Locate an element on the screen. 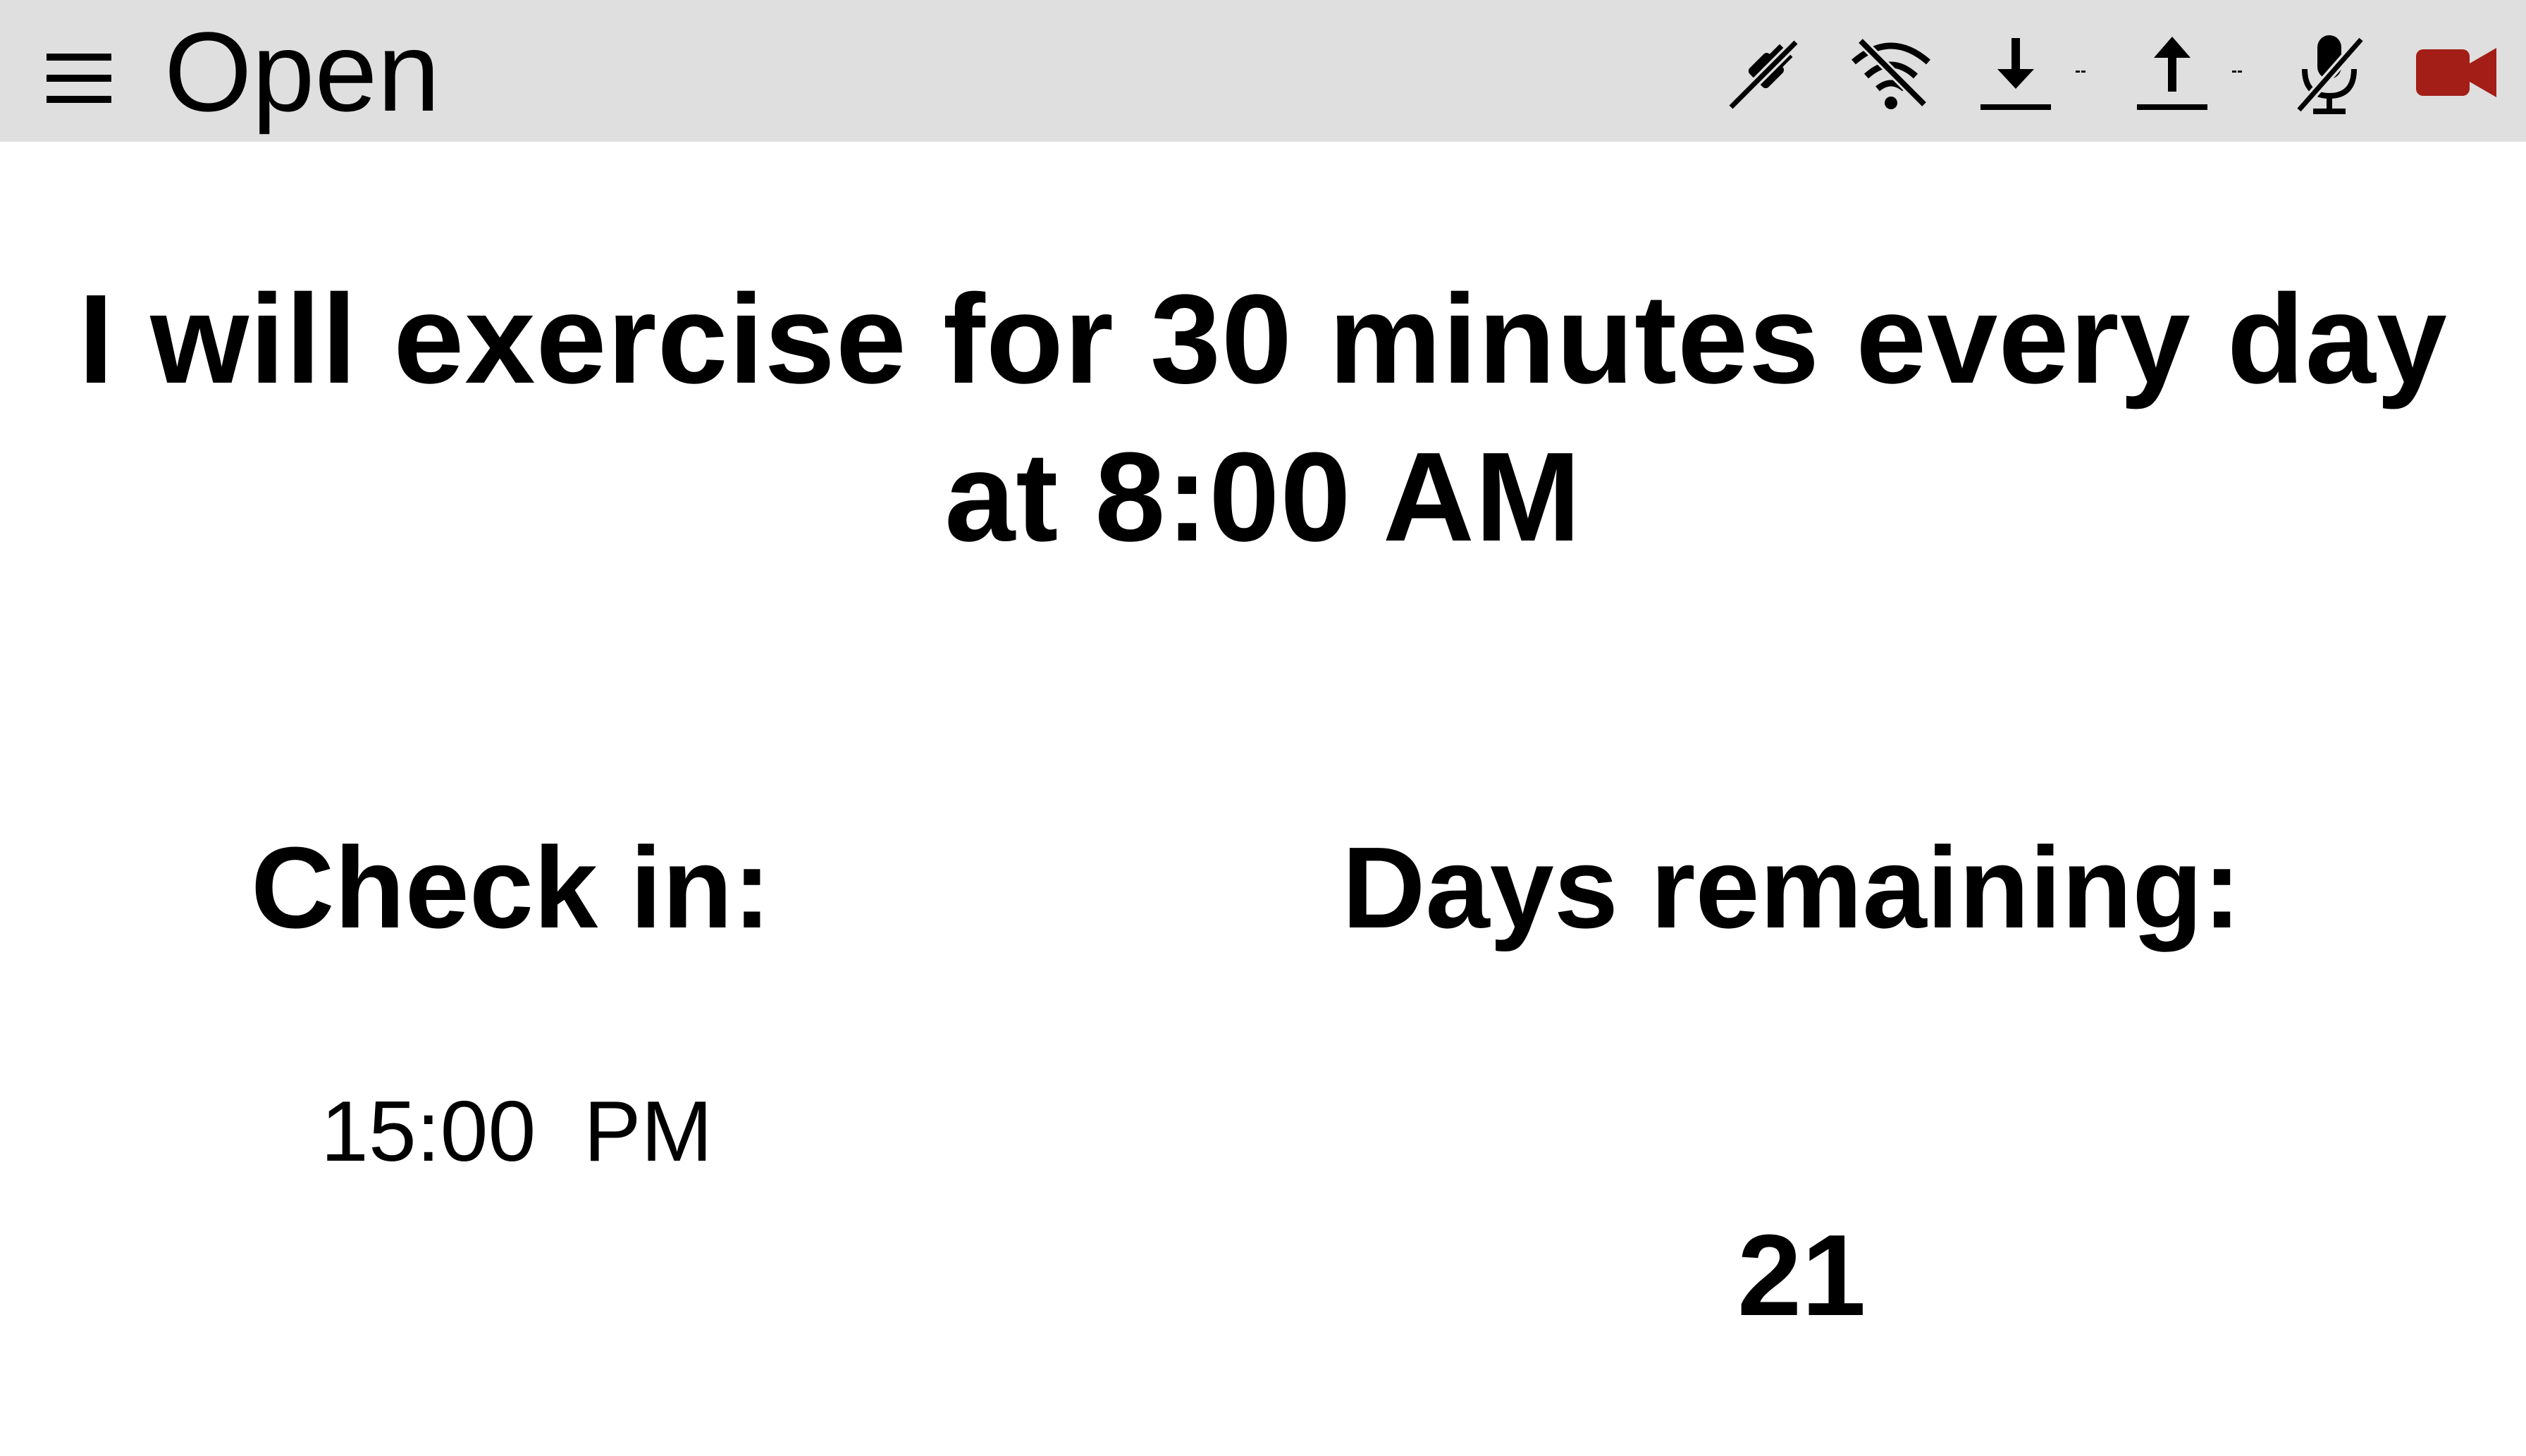 The width and height of the screenshot is (2526, 1456). days-remaining-value: 21 is located at coordinates (1801, 1276).